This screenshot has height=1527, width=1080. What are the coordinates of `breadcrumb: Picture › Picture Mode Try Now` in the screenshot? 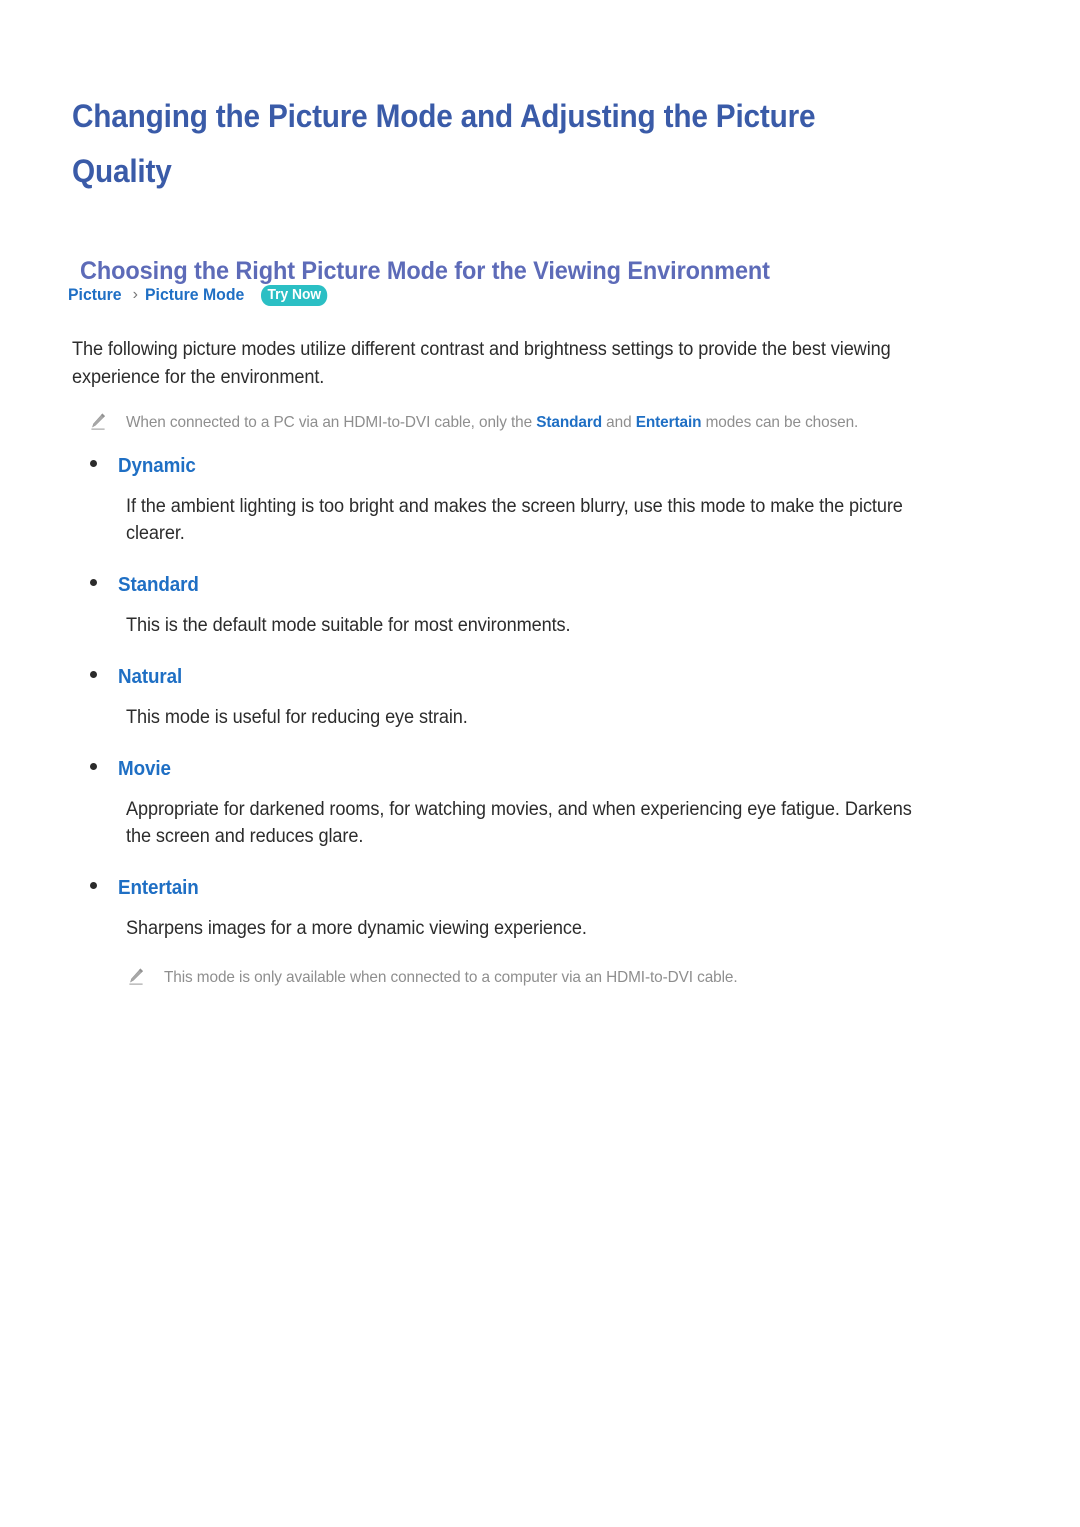 It's located at (200, 295).